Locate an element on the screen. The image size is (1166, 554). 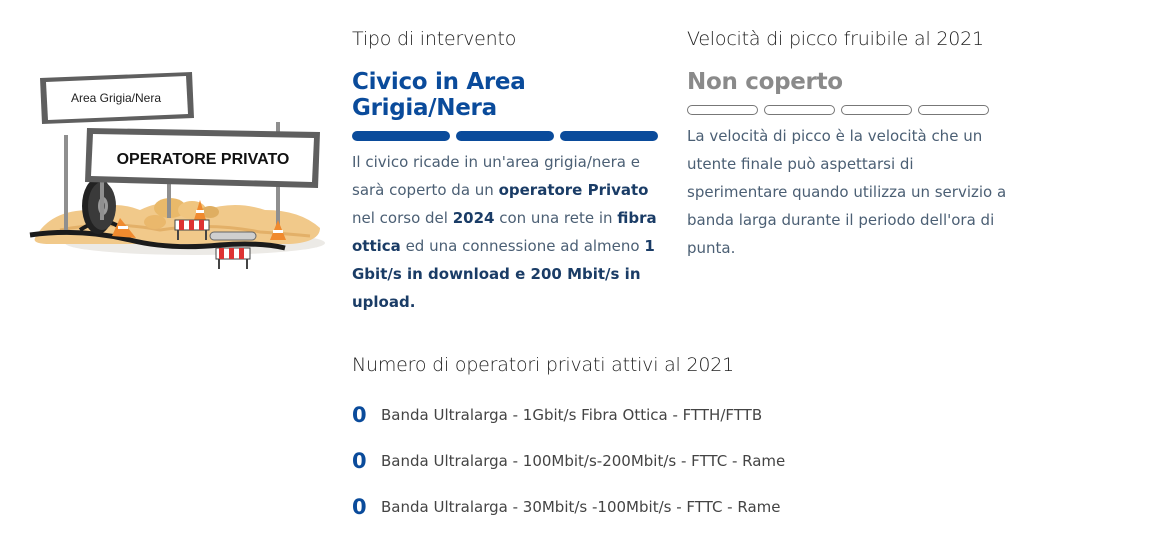
velocita-title: Velocità di picco fruibile al 2021 is located at coordinates (835, 39).